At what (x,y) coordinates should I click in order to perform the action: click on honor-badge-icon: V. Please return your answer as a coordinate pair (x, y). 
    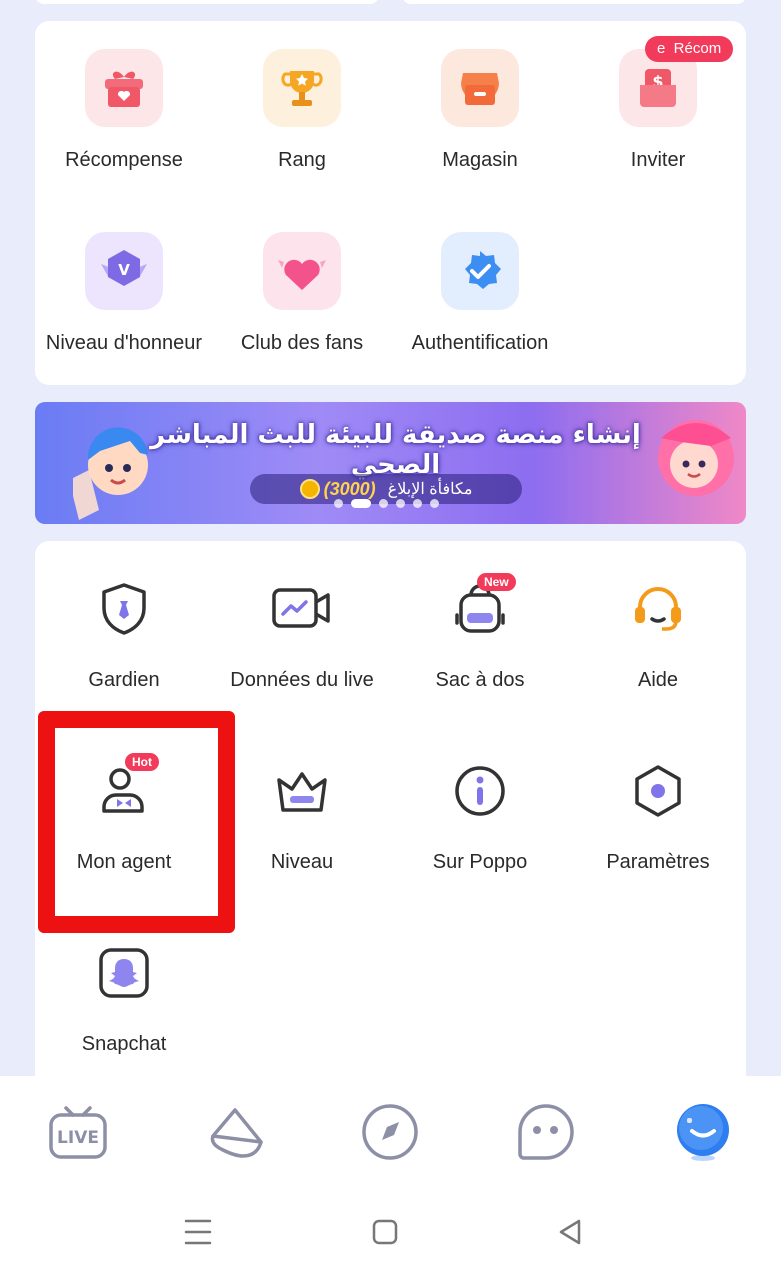
    Looking at the image, I should click on (124, 271).